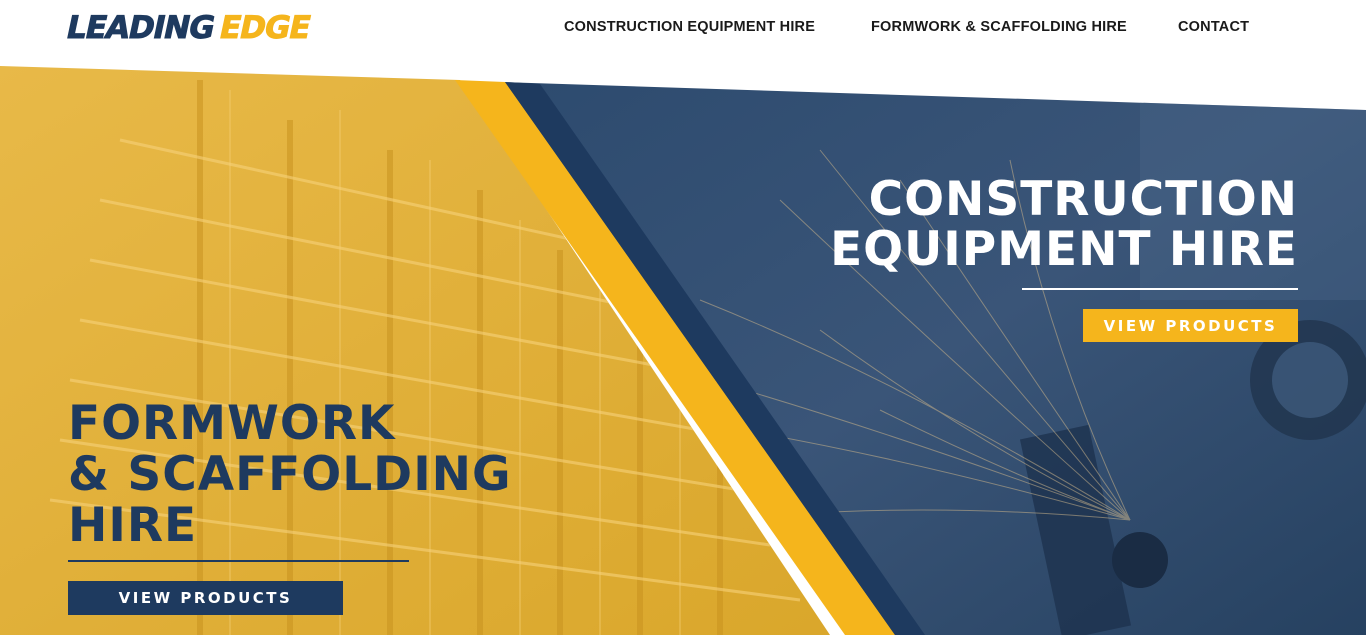  I want to click on heading-line: EQUIPMENT HIRE, so click(1064, 249).